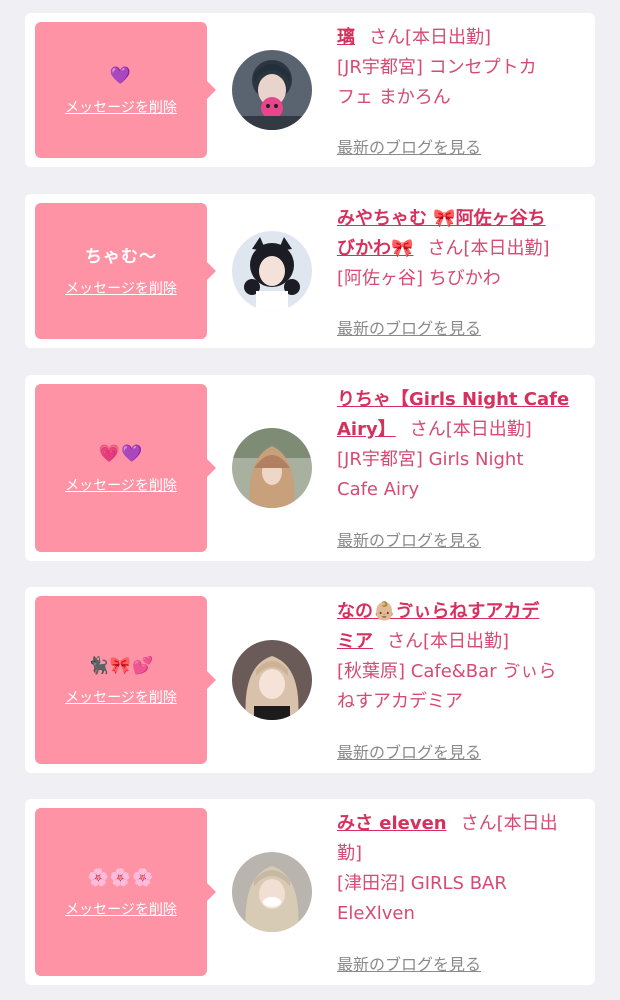 The image size is (620, 1000). Describe the element at coordinates (430, 459) in the screenshot. I see `shop-line: [JR宇都宮] Girls Night` at that location.